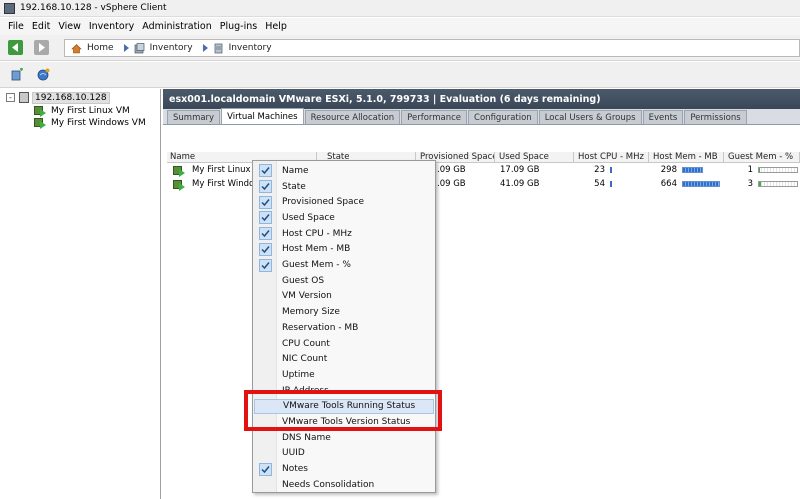  I want to click on menu-item: Reservation - MB, so click(344, 328).